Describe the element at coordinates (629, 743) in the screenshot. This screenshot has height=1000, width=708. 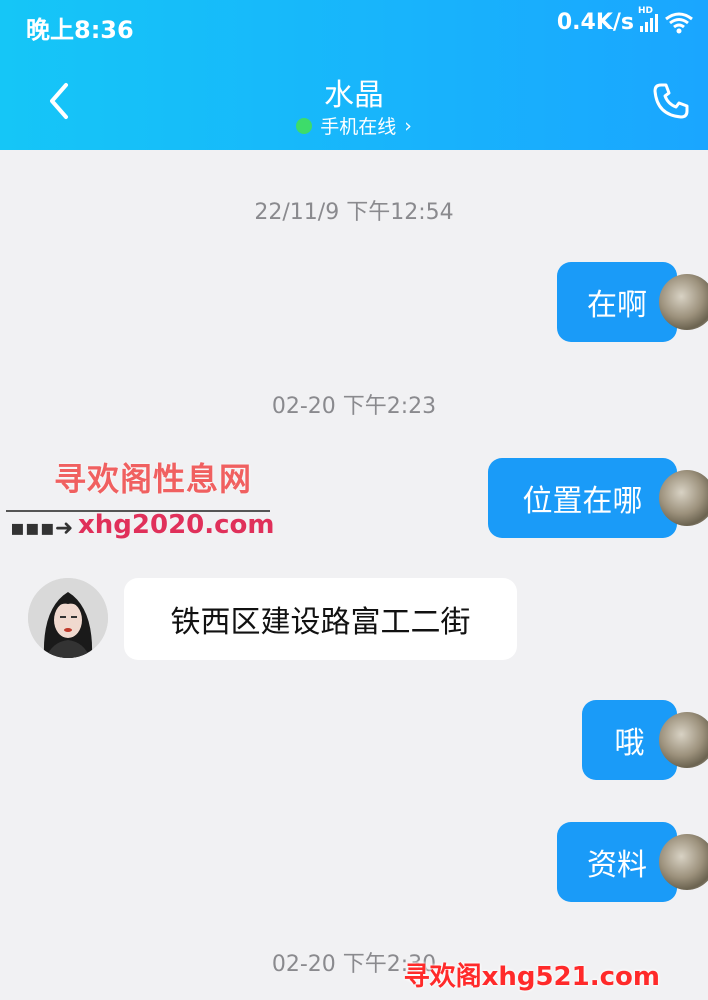
I see `message-text: 哦` at that location.